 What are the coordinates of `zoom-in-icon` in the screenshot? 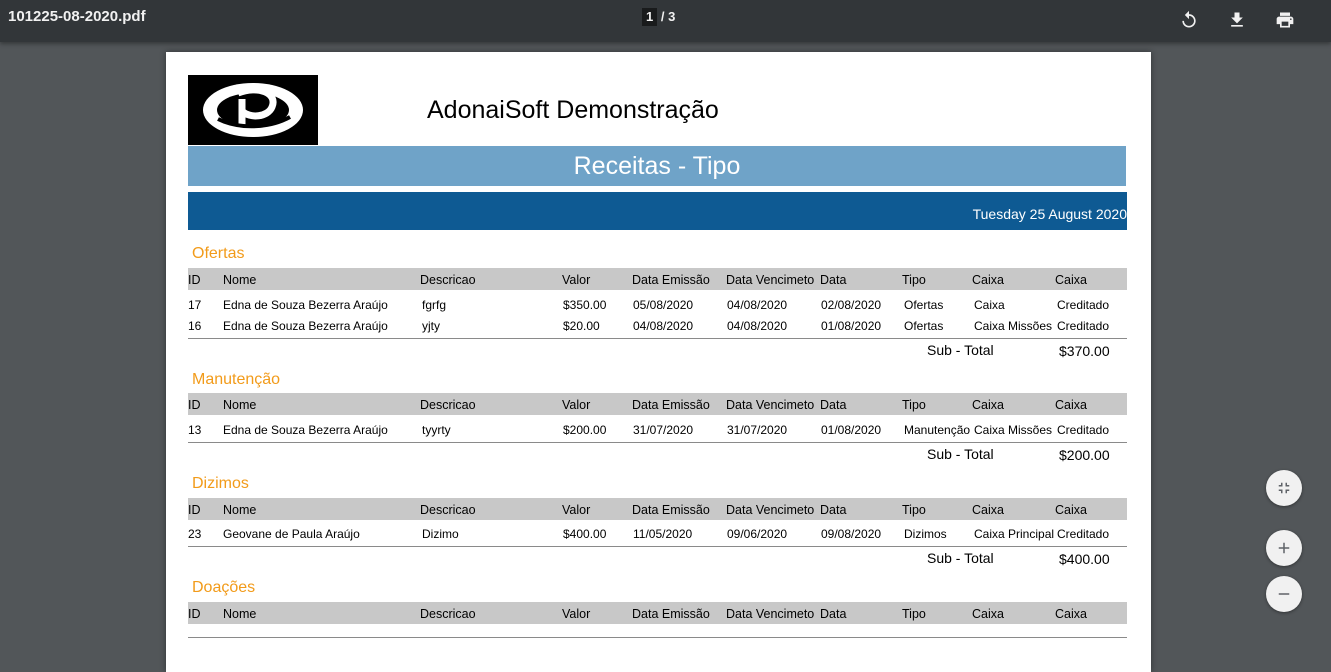 It's located at (1284, 548).